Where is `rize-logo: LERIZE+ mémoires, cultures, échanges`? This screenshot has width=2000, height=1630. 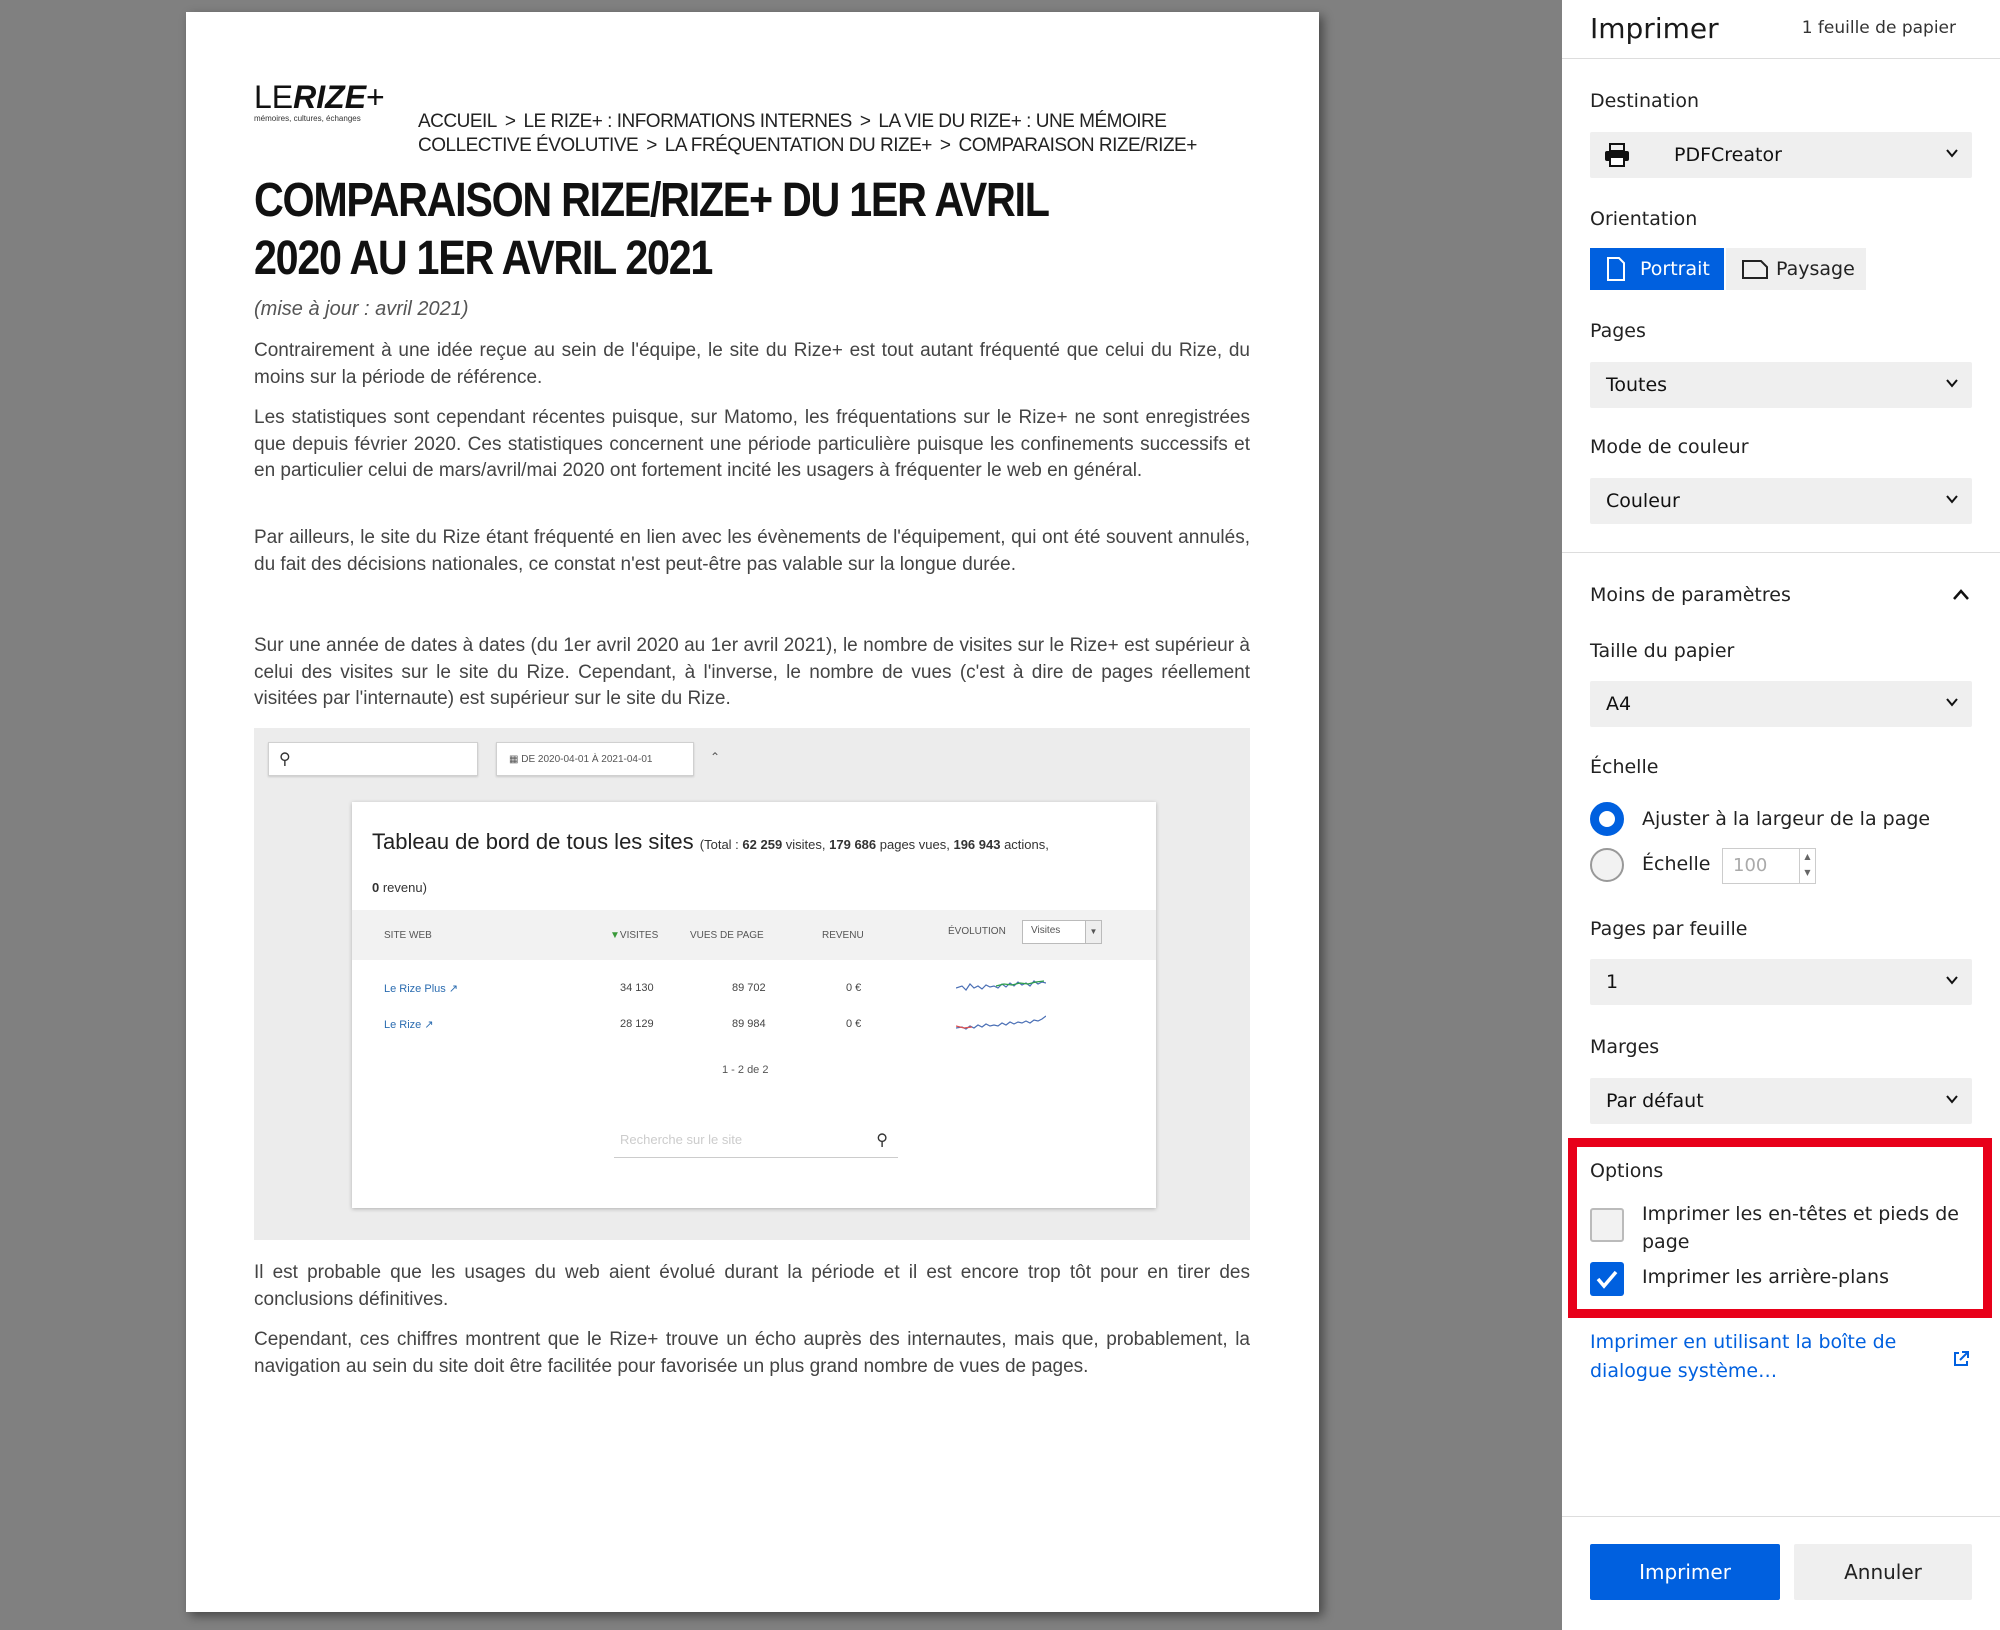
rize-logo: LERIZE+ mémoires, cultures, échanges is located at coordinates (329, 106).